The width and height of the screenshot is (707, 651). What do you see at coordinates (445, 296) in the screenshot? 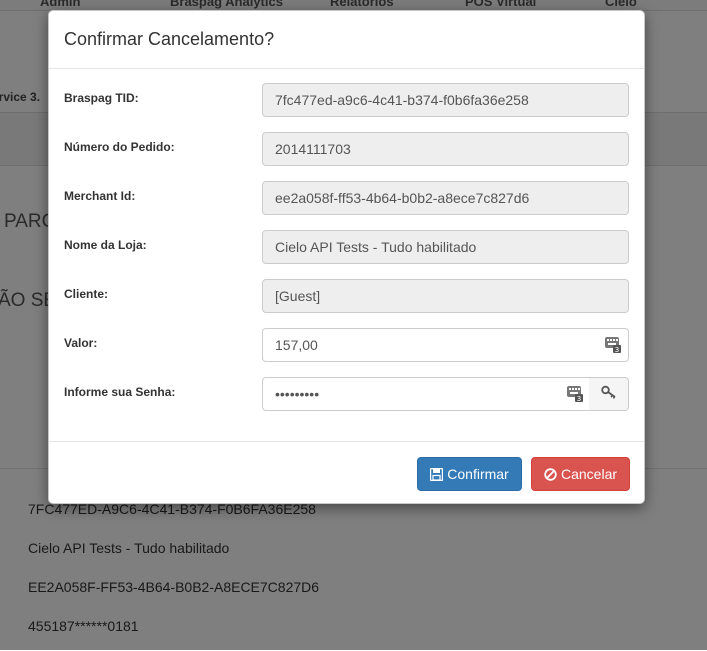
I see `cliente-field: [Guest]` at bounding box center [445, 296].